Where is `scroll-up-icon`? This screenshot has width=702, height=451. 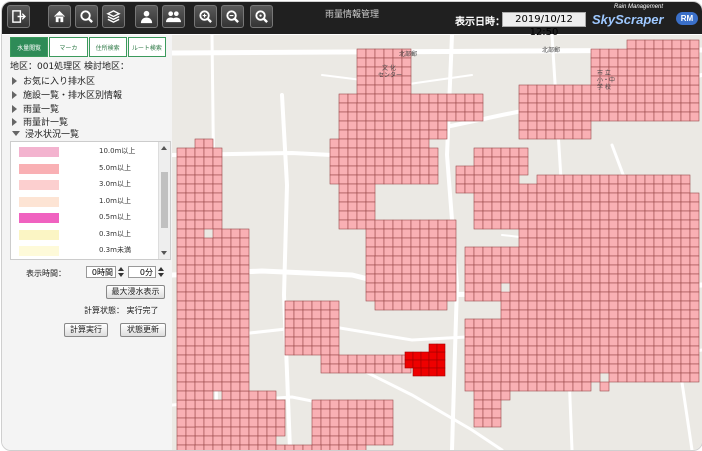 scroll-up-icon is located at coordinates (164, 148).